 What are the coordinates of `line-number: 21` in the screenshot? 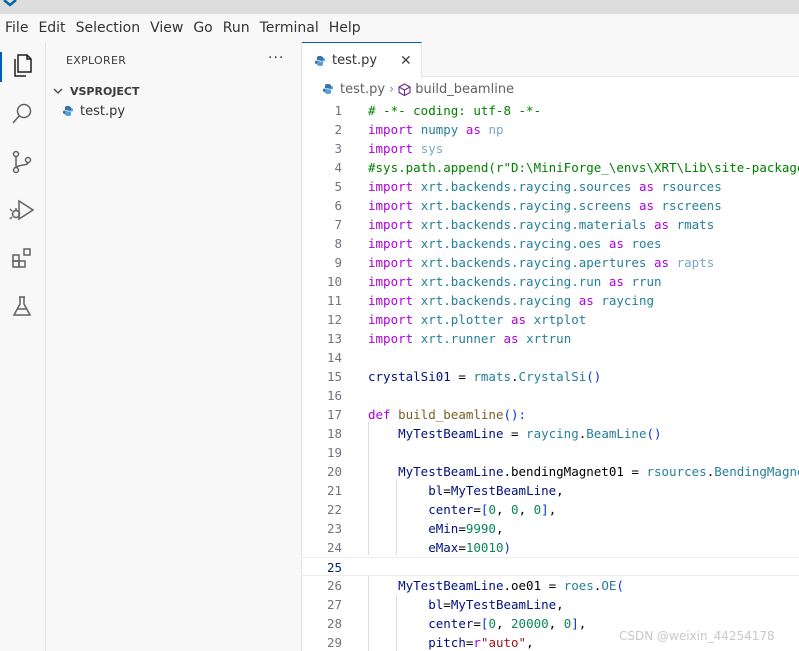 It's located at (334, 490).